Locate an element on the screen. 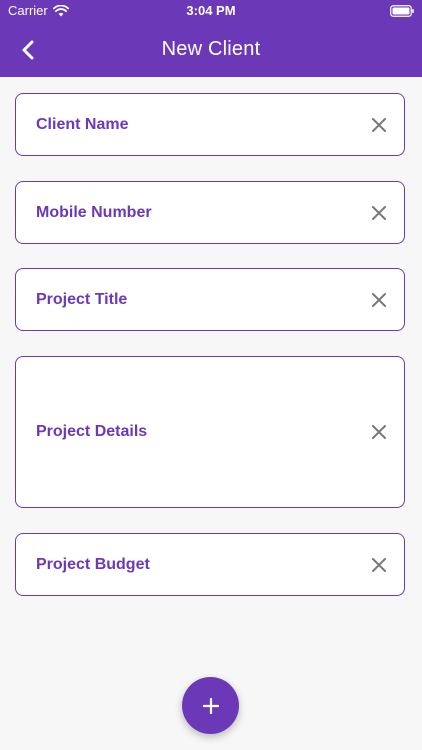 The width and height of the screenshot is (422, 750). client-name-label: Client Name is located at coordinates (82, 124).